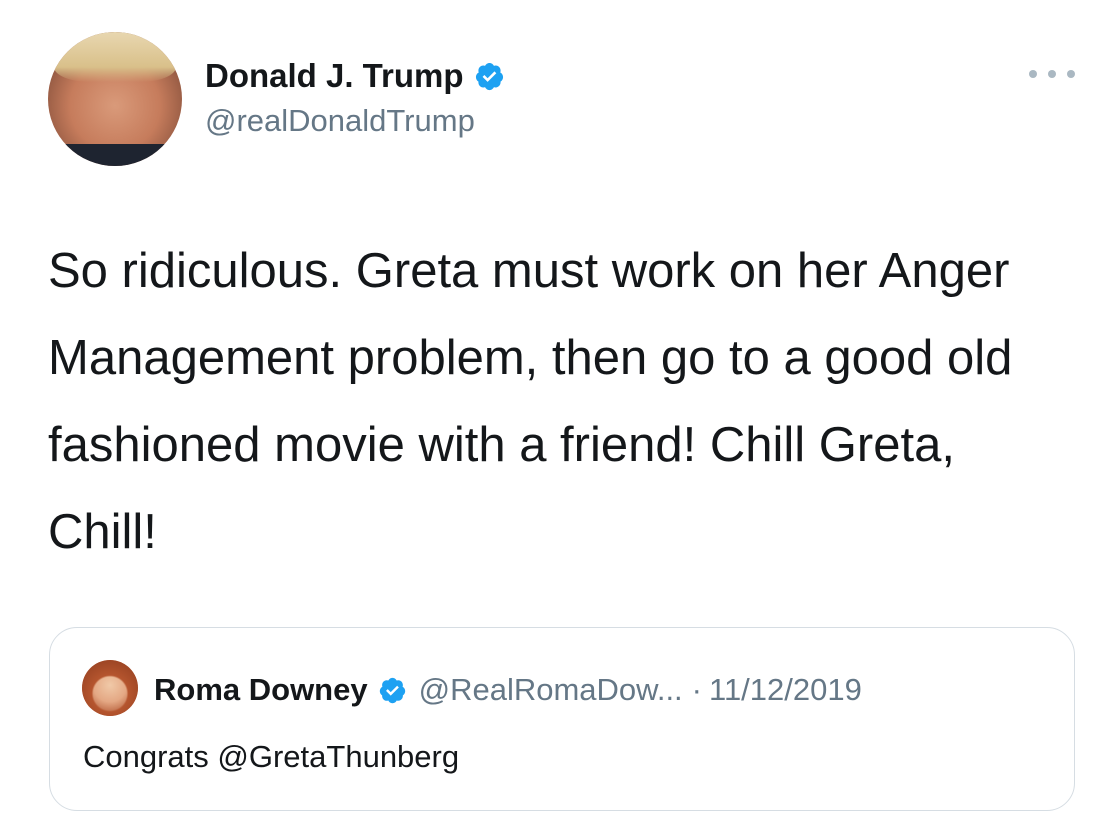 The width and height of the screenshot is (1109, 832). What do you see at coordinates (115, 57) in the screenshot?
I see `avatar-hair-shape` at bounding box center [115, 57].